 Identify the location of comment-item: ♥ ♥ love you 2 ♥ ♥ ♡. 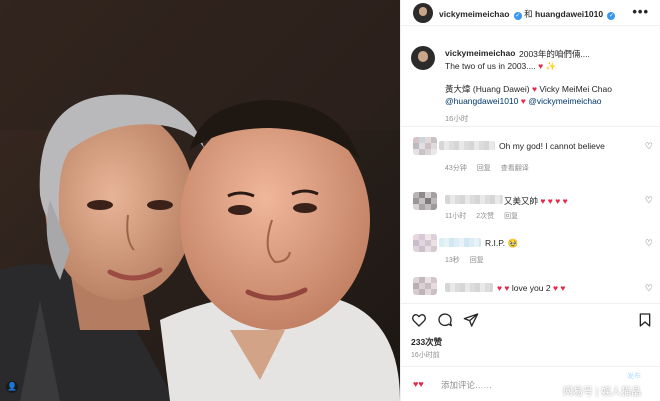
(530, 288).